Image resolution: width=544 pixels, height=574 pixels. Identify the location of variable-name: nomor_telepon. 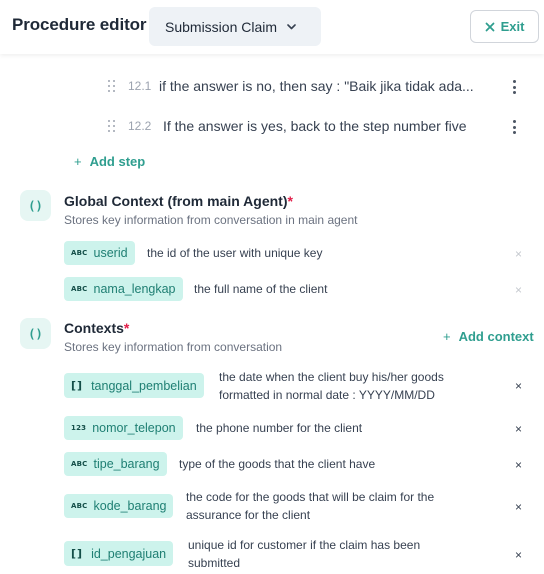
(134, 428).